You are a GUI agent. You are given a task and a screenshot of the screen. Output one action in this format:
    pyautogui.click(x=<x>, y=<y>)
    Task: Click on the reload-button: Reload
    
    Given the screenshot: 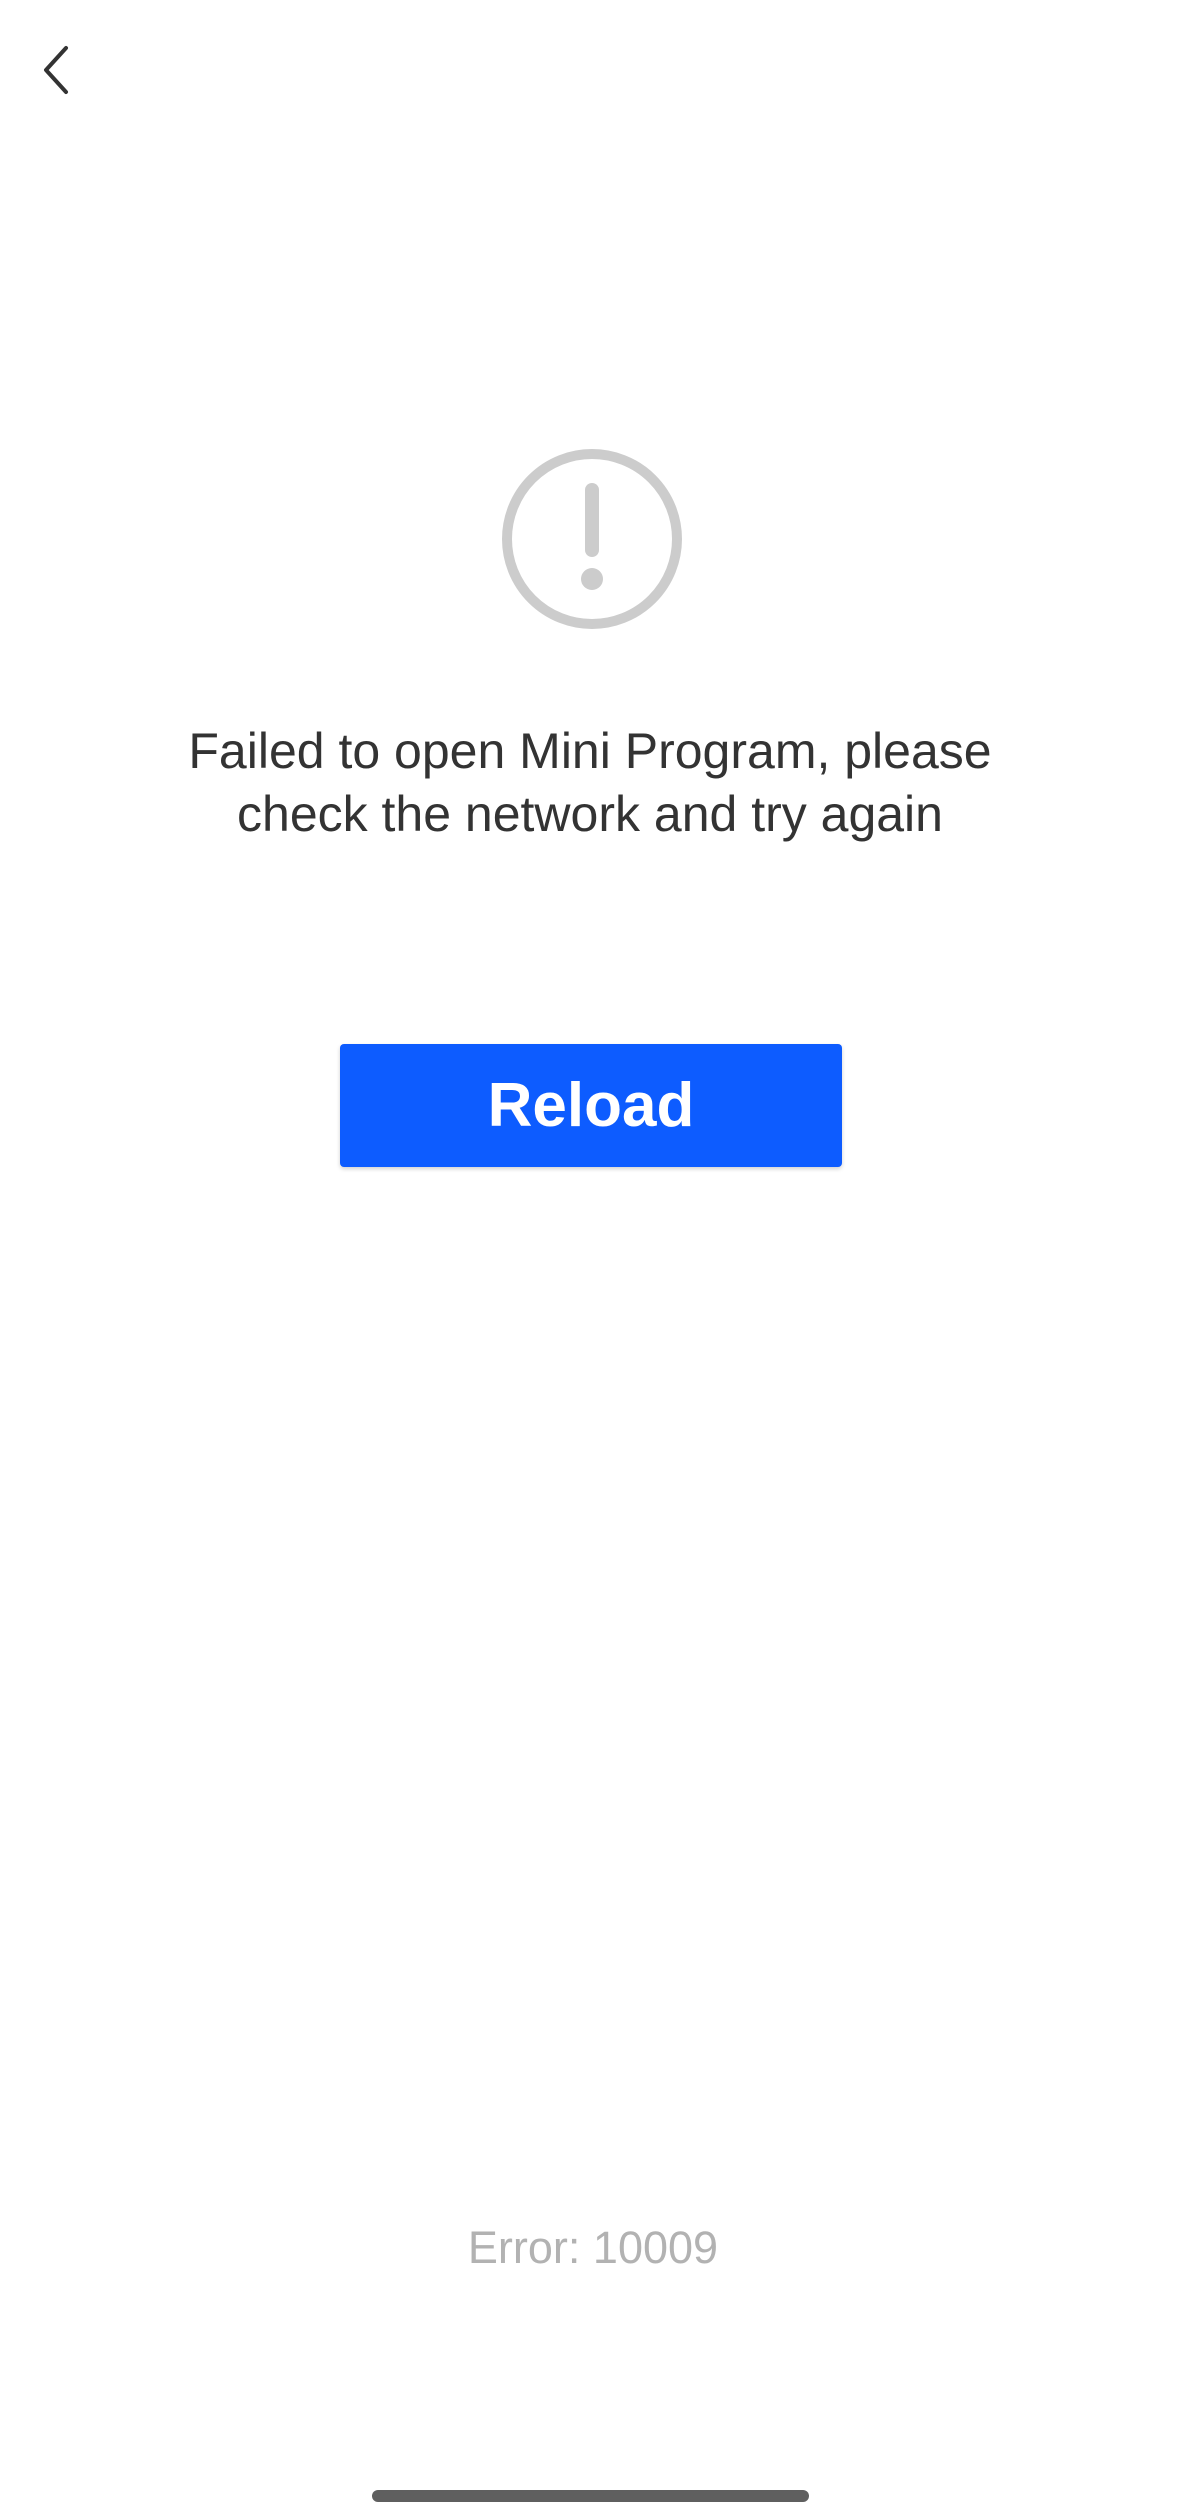 What is the action you would take?
    pyautogui.click(x=591, y=1105)
    